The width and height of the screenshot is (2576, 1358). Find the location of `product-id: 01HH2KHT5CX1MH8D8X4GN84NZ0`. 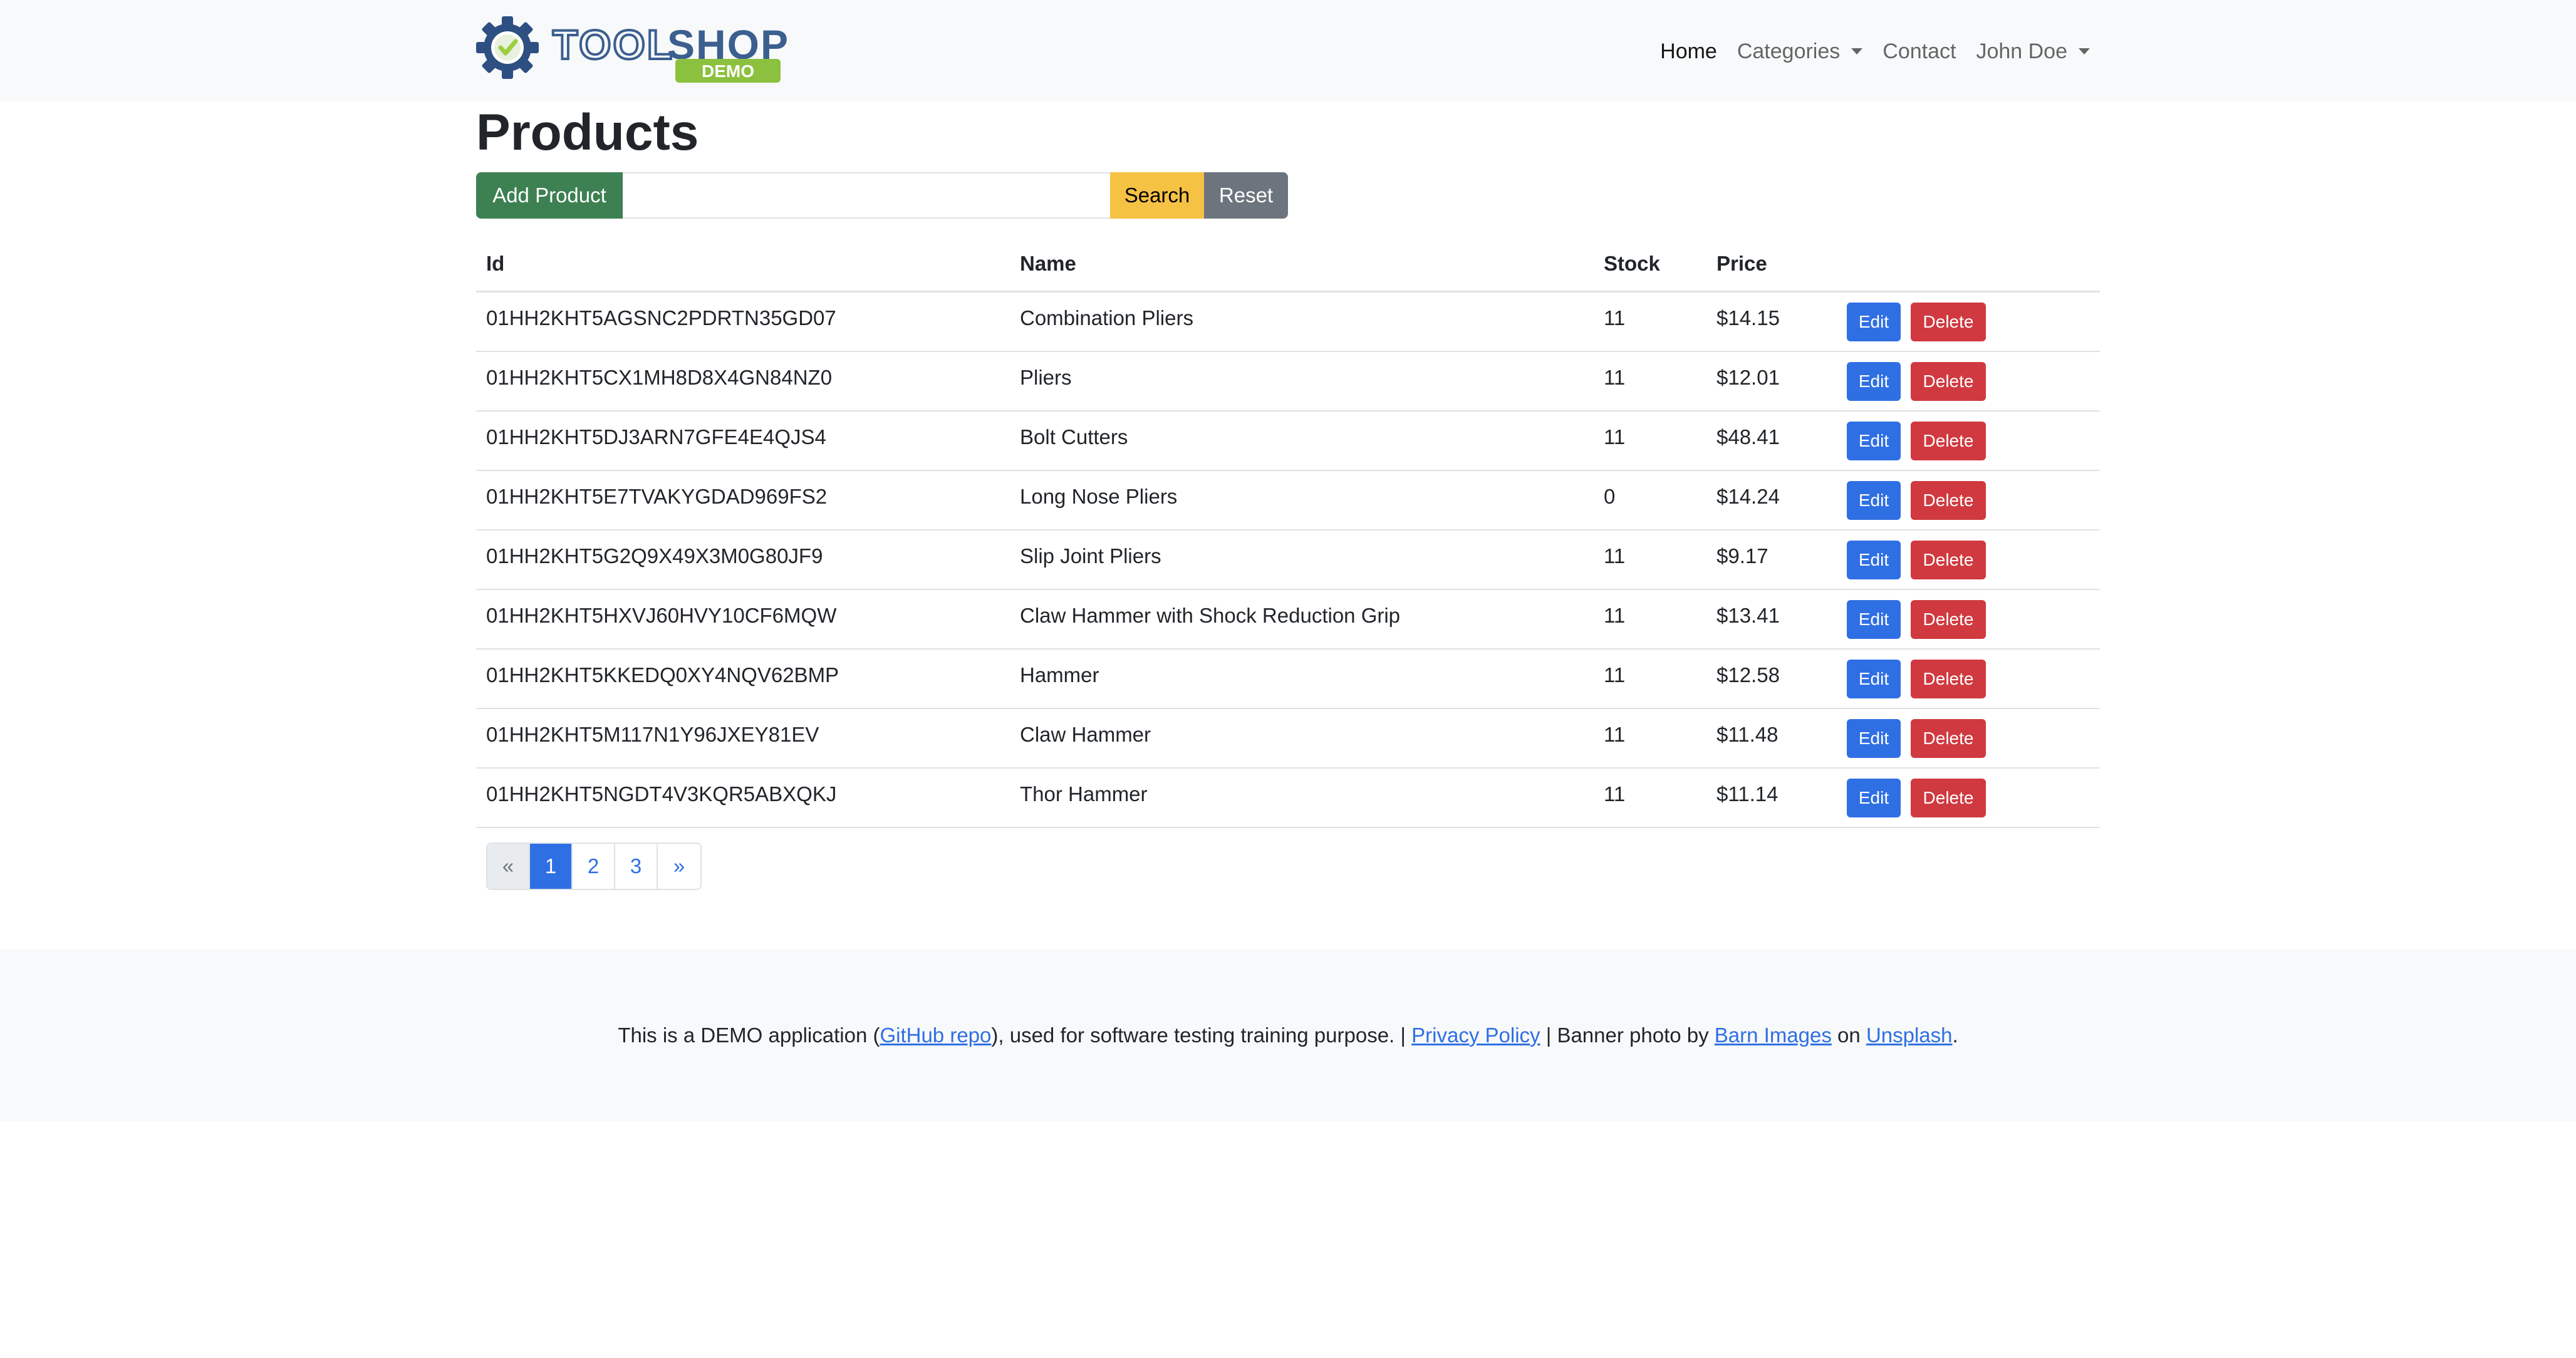

product-id: 01HH2KHT5CX1MH8D8X4GN84NZ0 is located at coordinates (743, 381).